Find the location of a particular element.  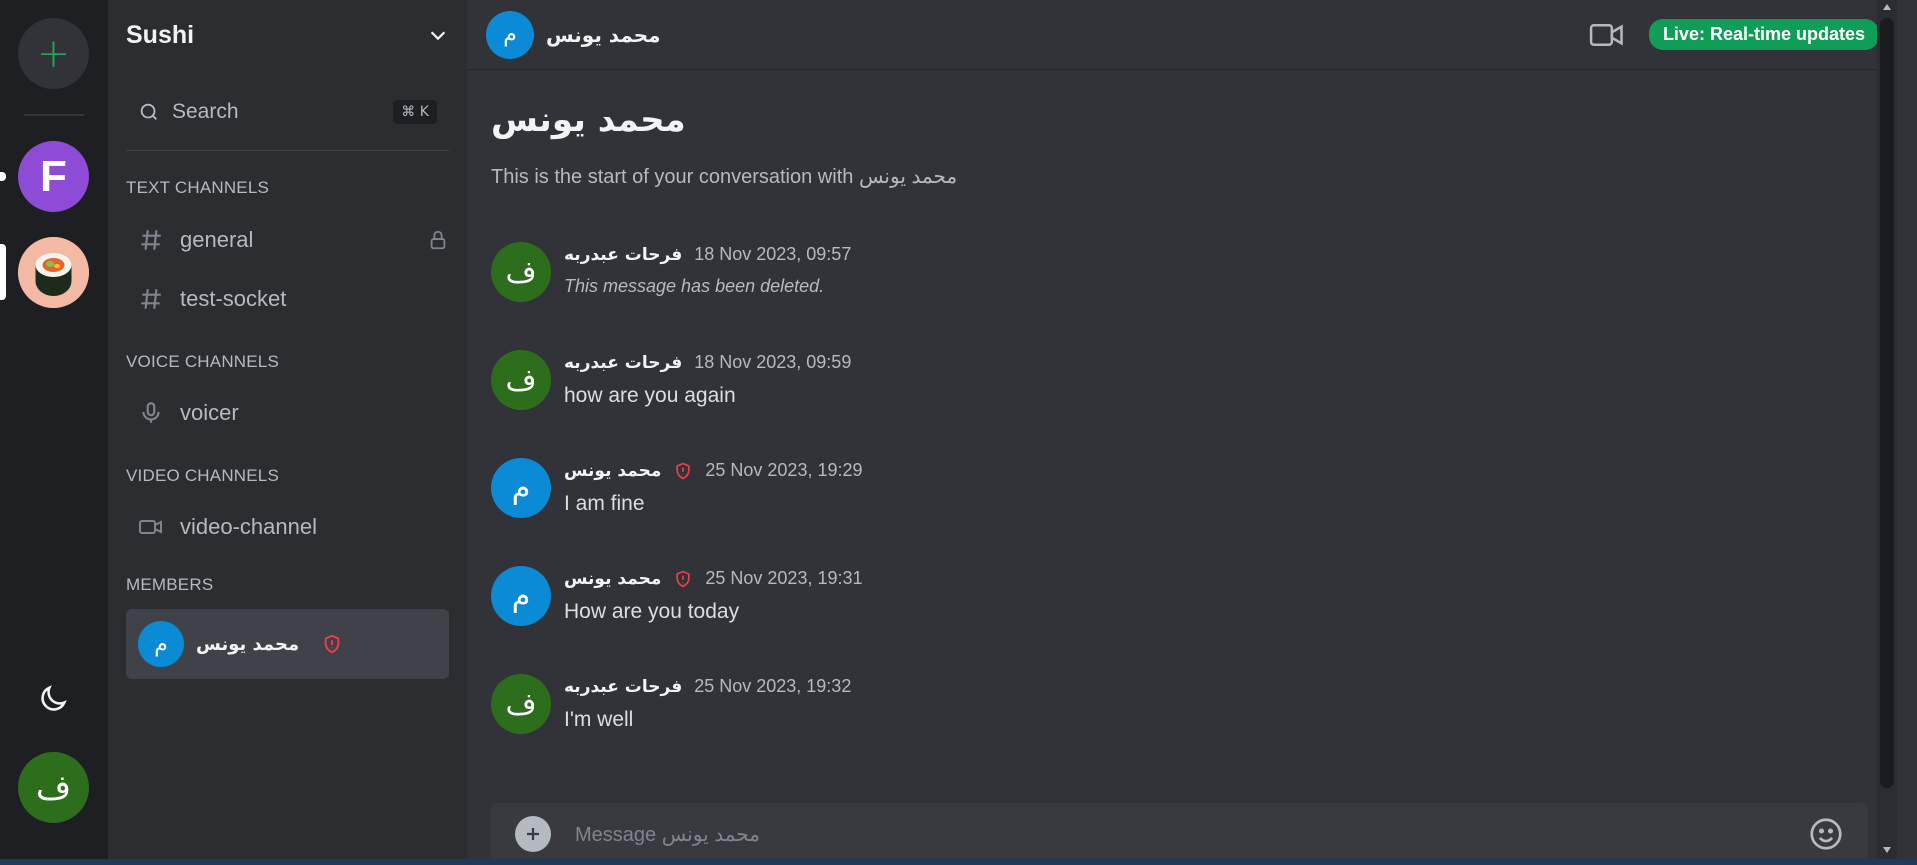

attach-plus-button is located at coordinates (533, 834).